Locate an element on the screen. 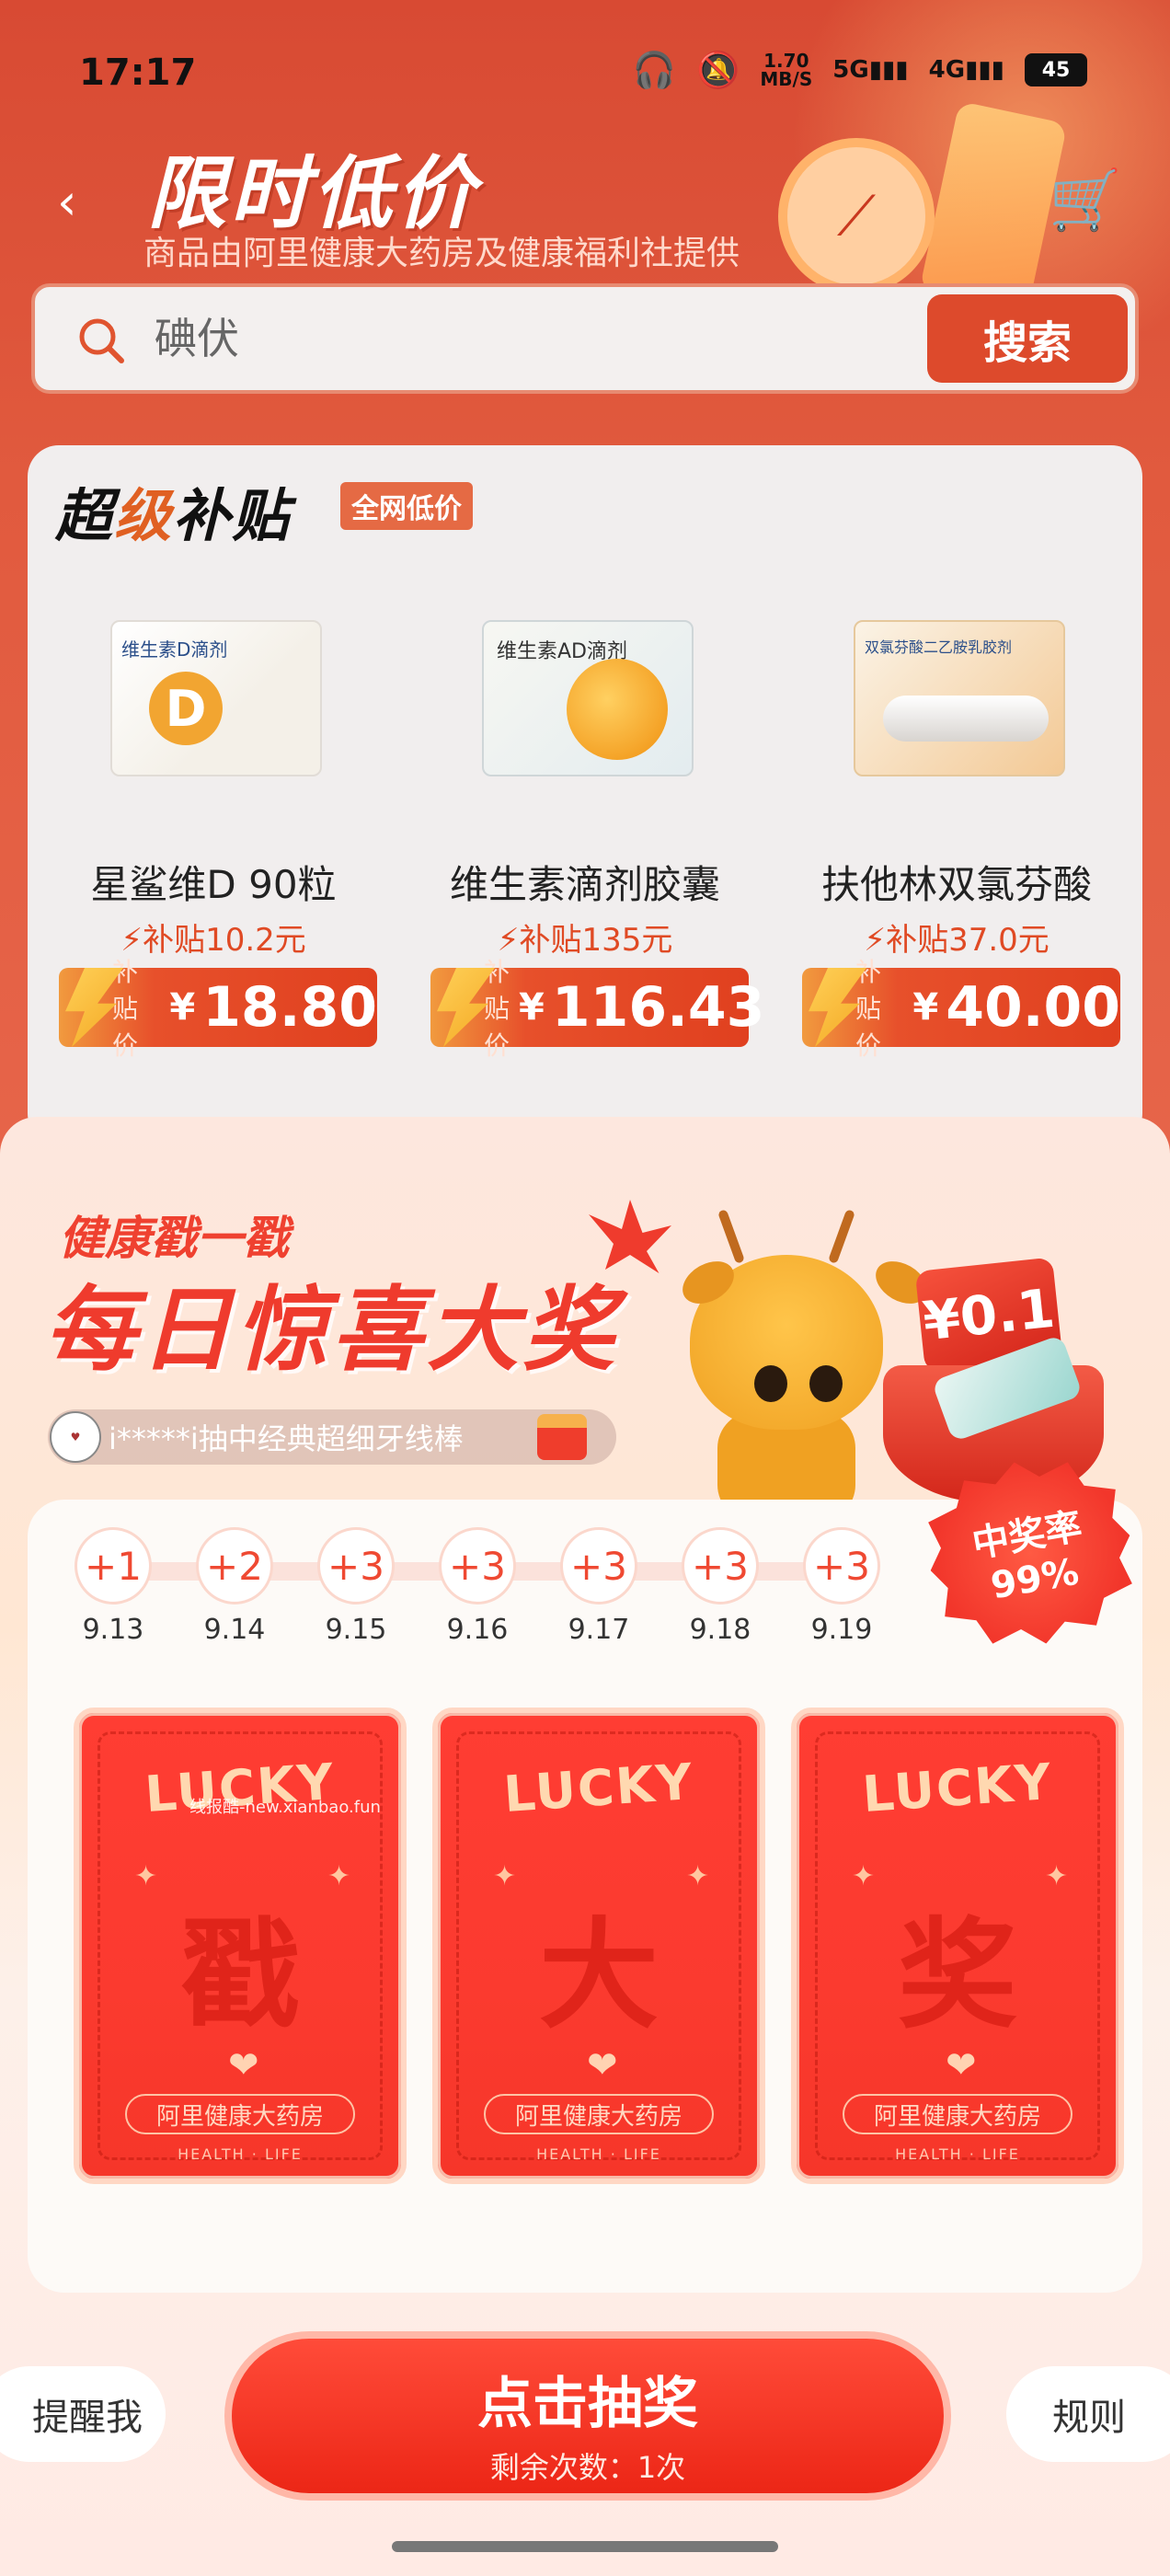 The image size is (1170, 2576). checkin-day: +2 9.14 is located at coordinates (234, 1586).